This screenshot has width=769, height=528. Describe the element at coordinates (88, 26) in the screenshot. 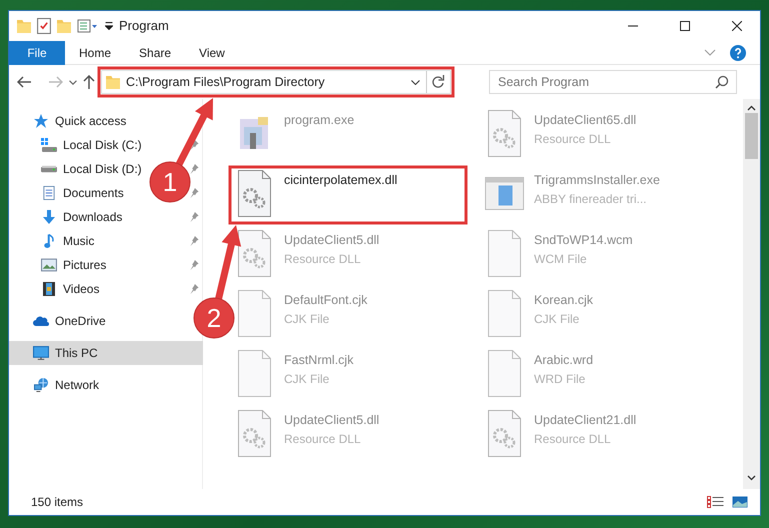

I see `properties-icon` at that location.